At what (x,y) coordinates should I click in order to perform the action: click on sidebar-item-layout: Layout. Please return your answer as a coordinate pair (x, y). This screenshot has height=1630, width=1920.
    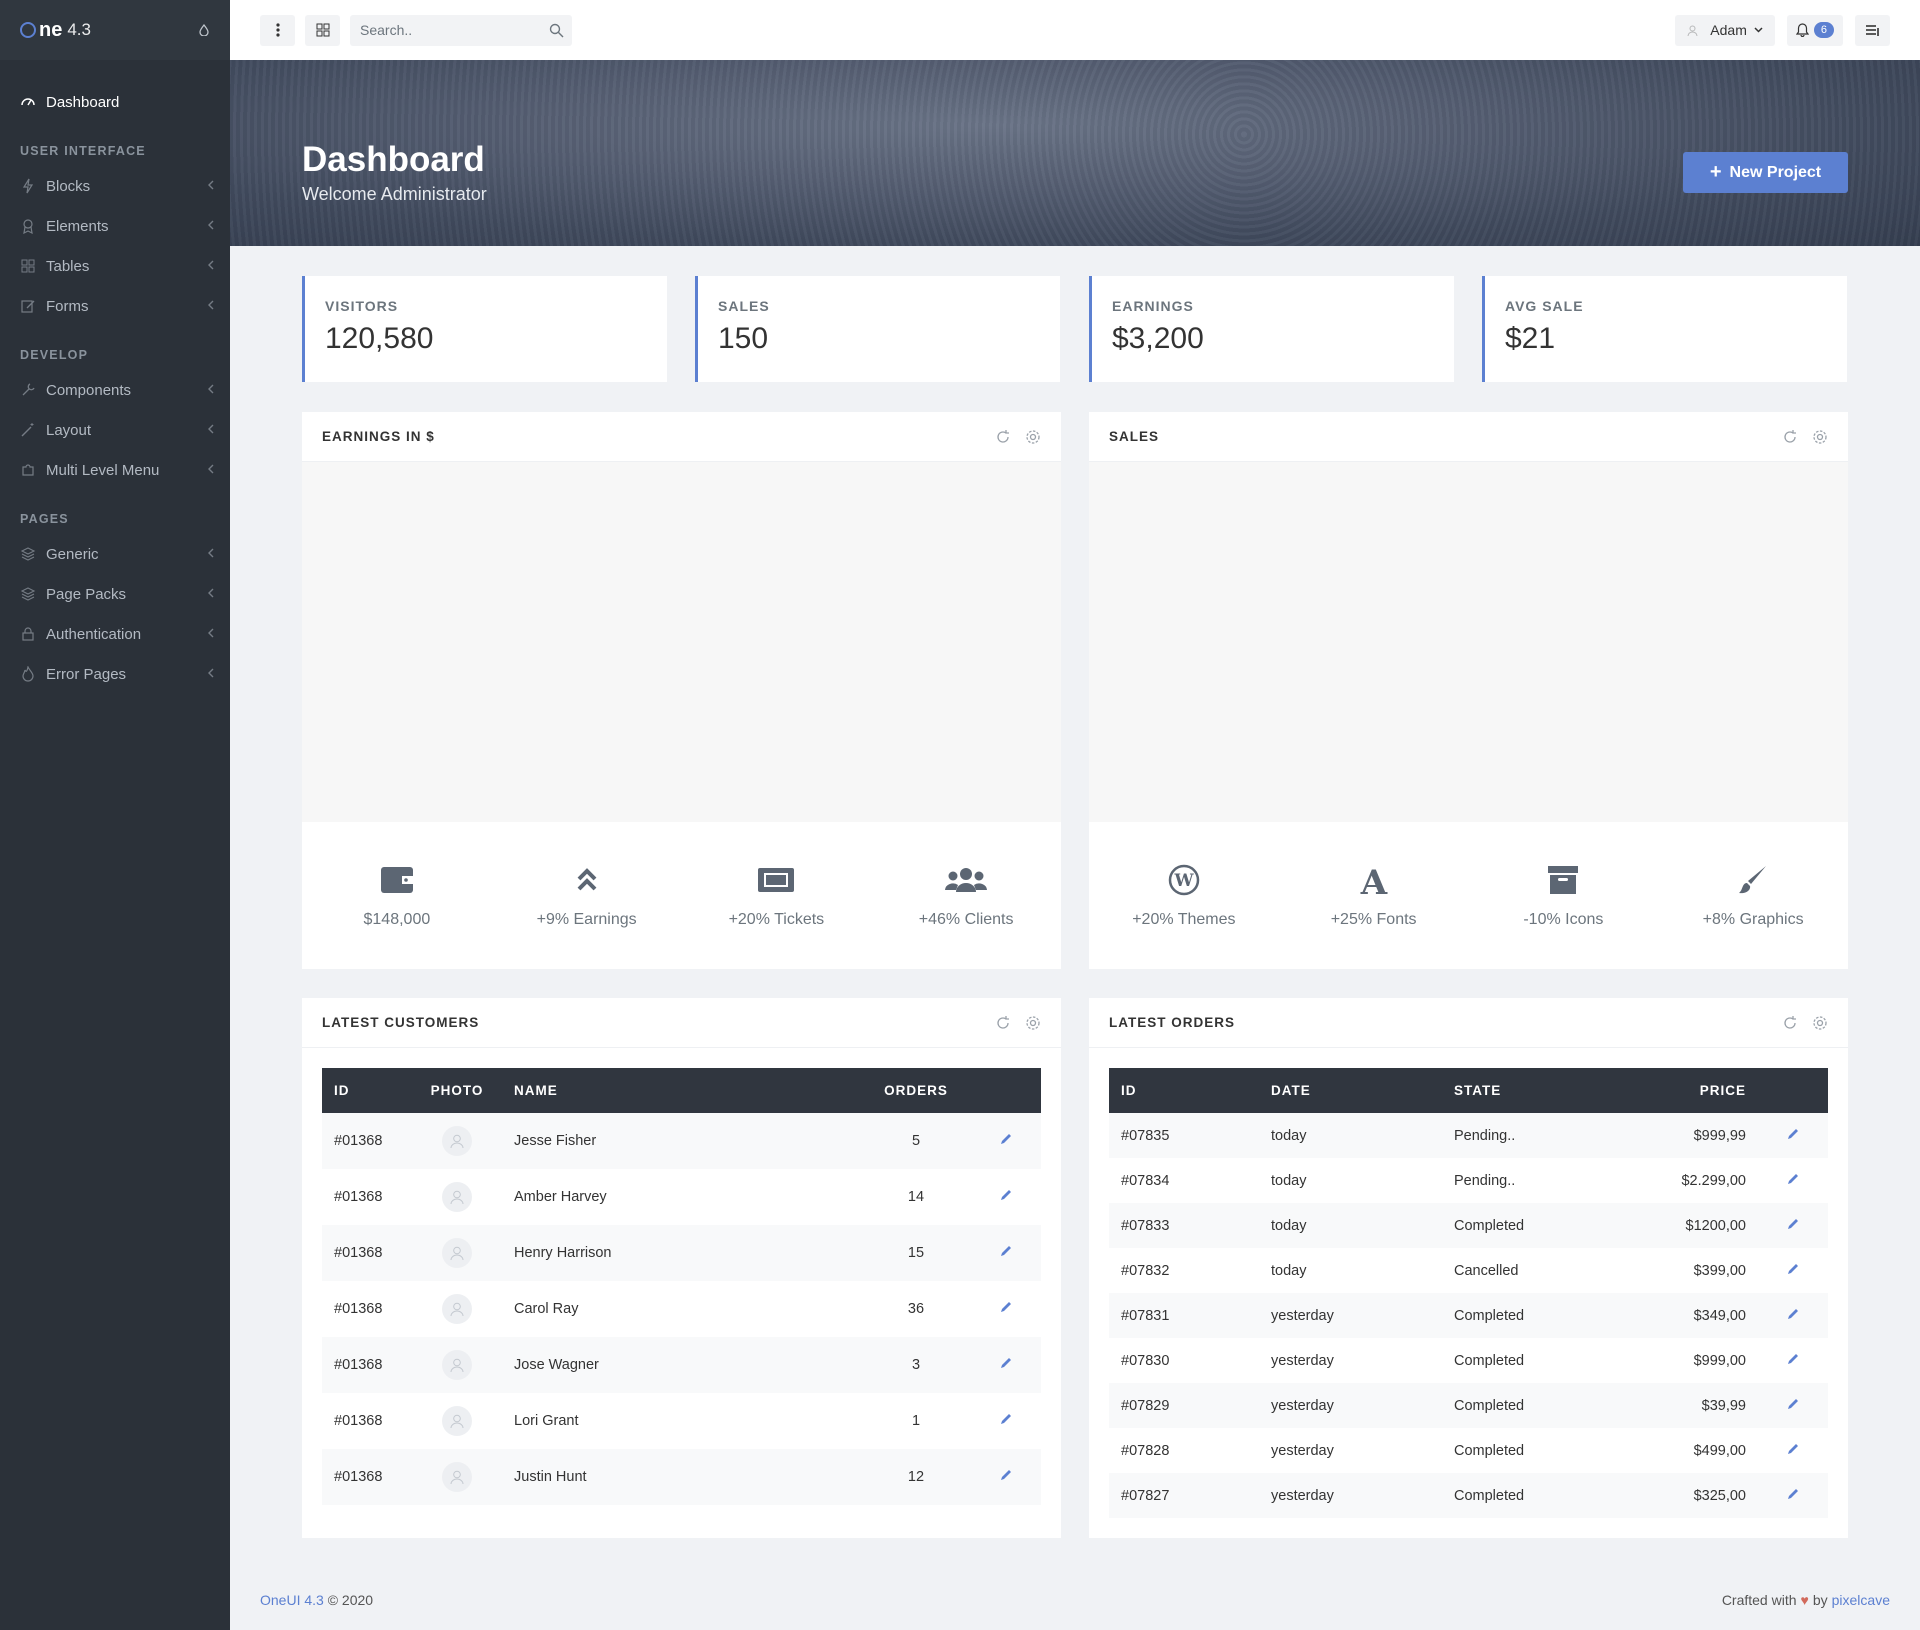
    Looking at the image, I should click on (115, 430).